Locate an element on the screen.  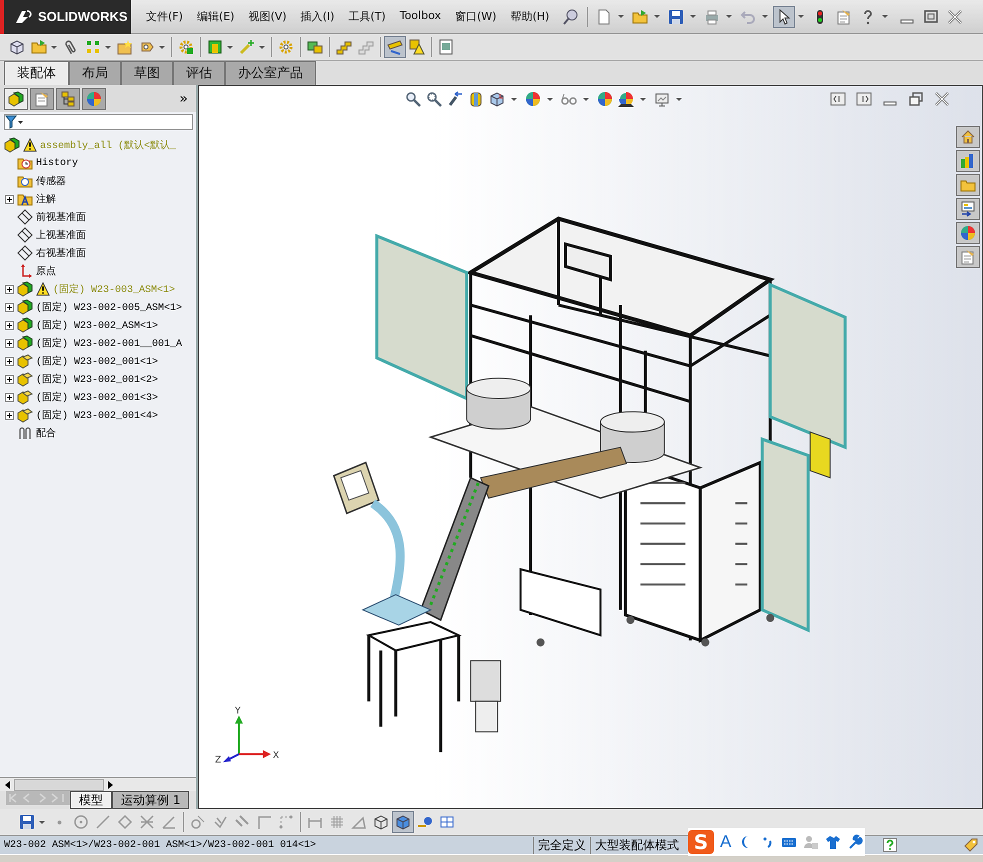
command-tab: 评估 is located at coordinates (199, 73).